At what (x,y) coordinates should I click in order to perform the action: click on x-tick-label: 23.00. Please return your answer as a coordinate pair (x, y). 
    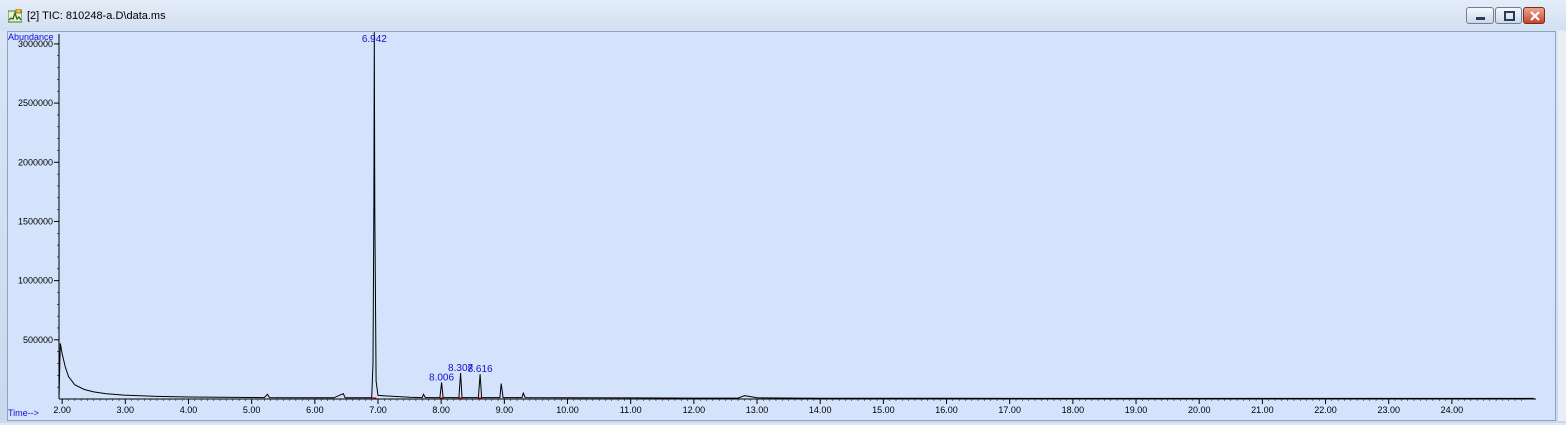
    Looking at the image, I should click on (1388, 410).